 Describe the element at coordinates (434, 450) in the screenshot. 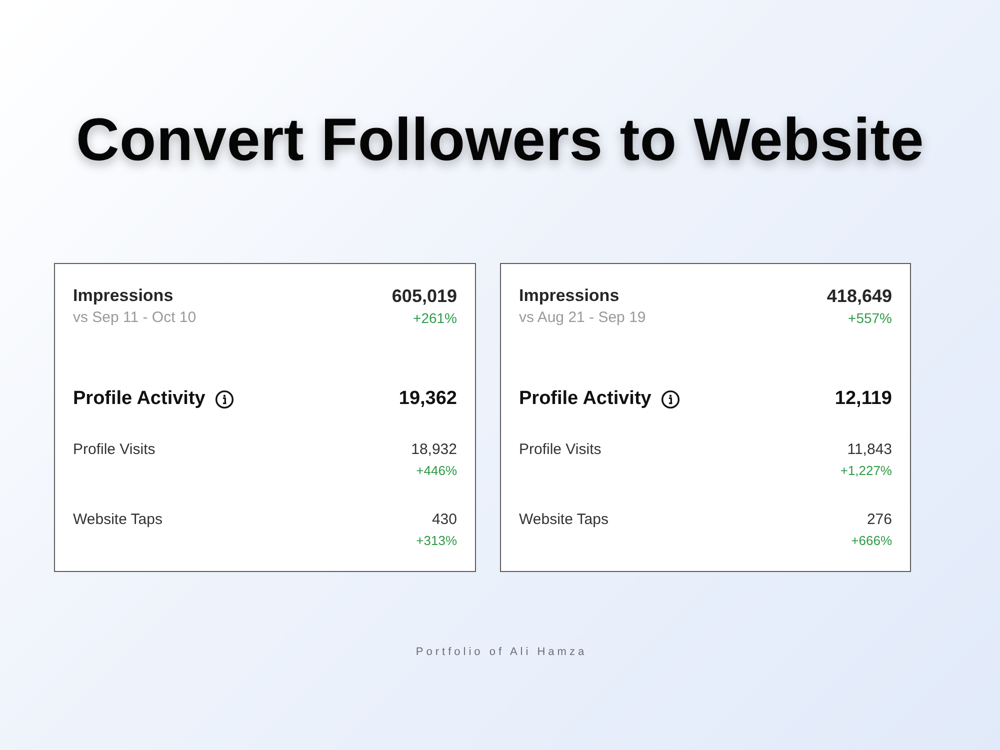

I see `metric-value: 18,932` at that location.